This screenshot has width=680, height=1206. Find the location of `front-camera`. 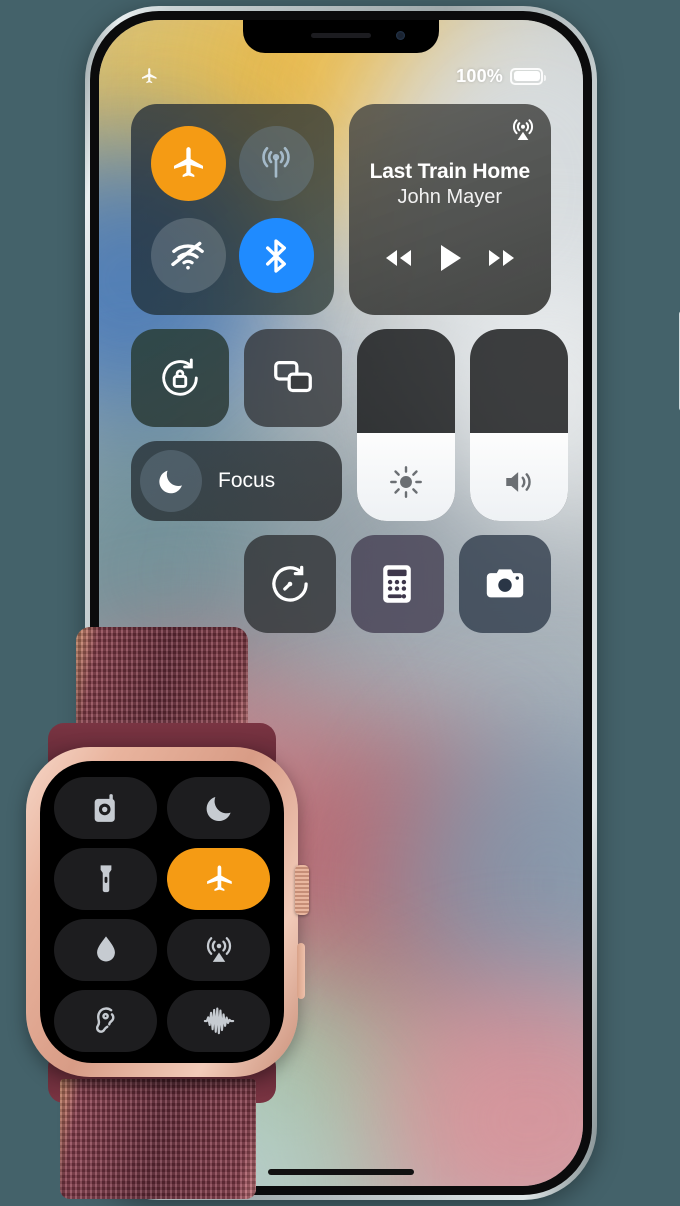

front-camera is located at coordinates (400, 35).